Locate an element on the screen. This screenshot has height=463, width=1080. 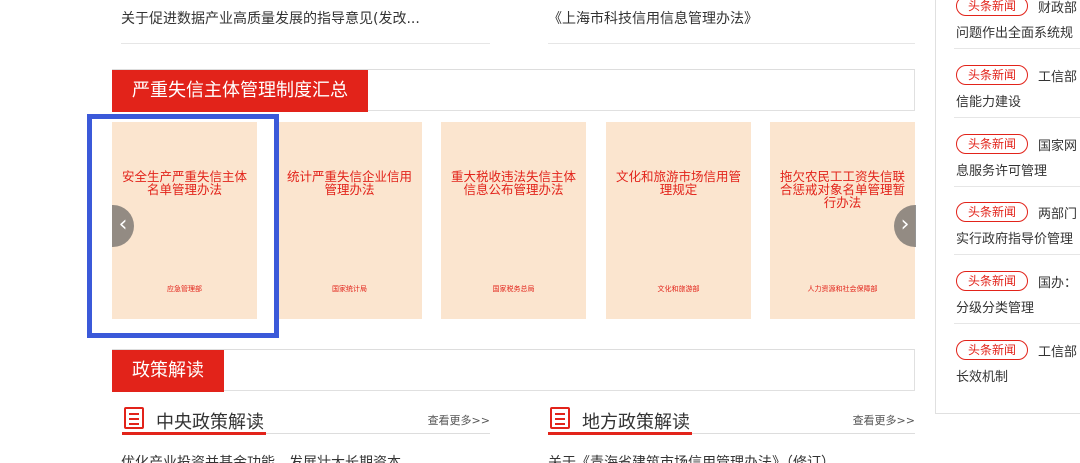
top-link-shanghai-credit: 《上海市科技信用信息管理办法》 is located at coordinates (653, 18).